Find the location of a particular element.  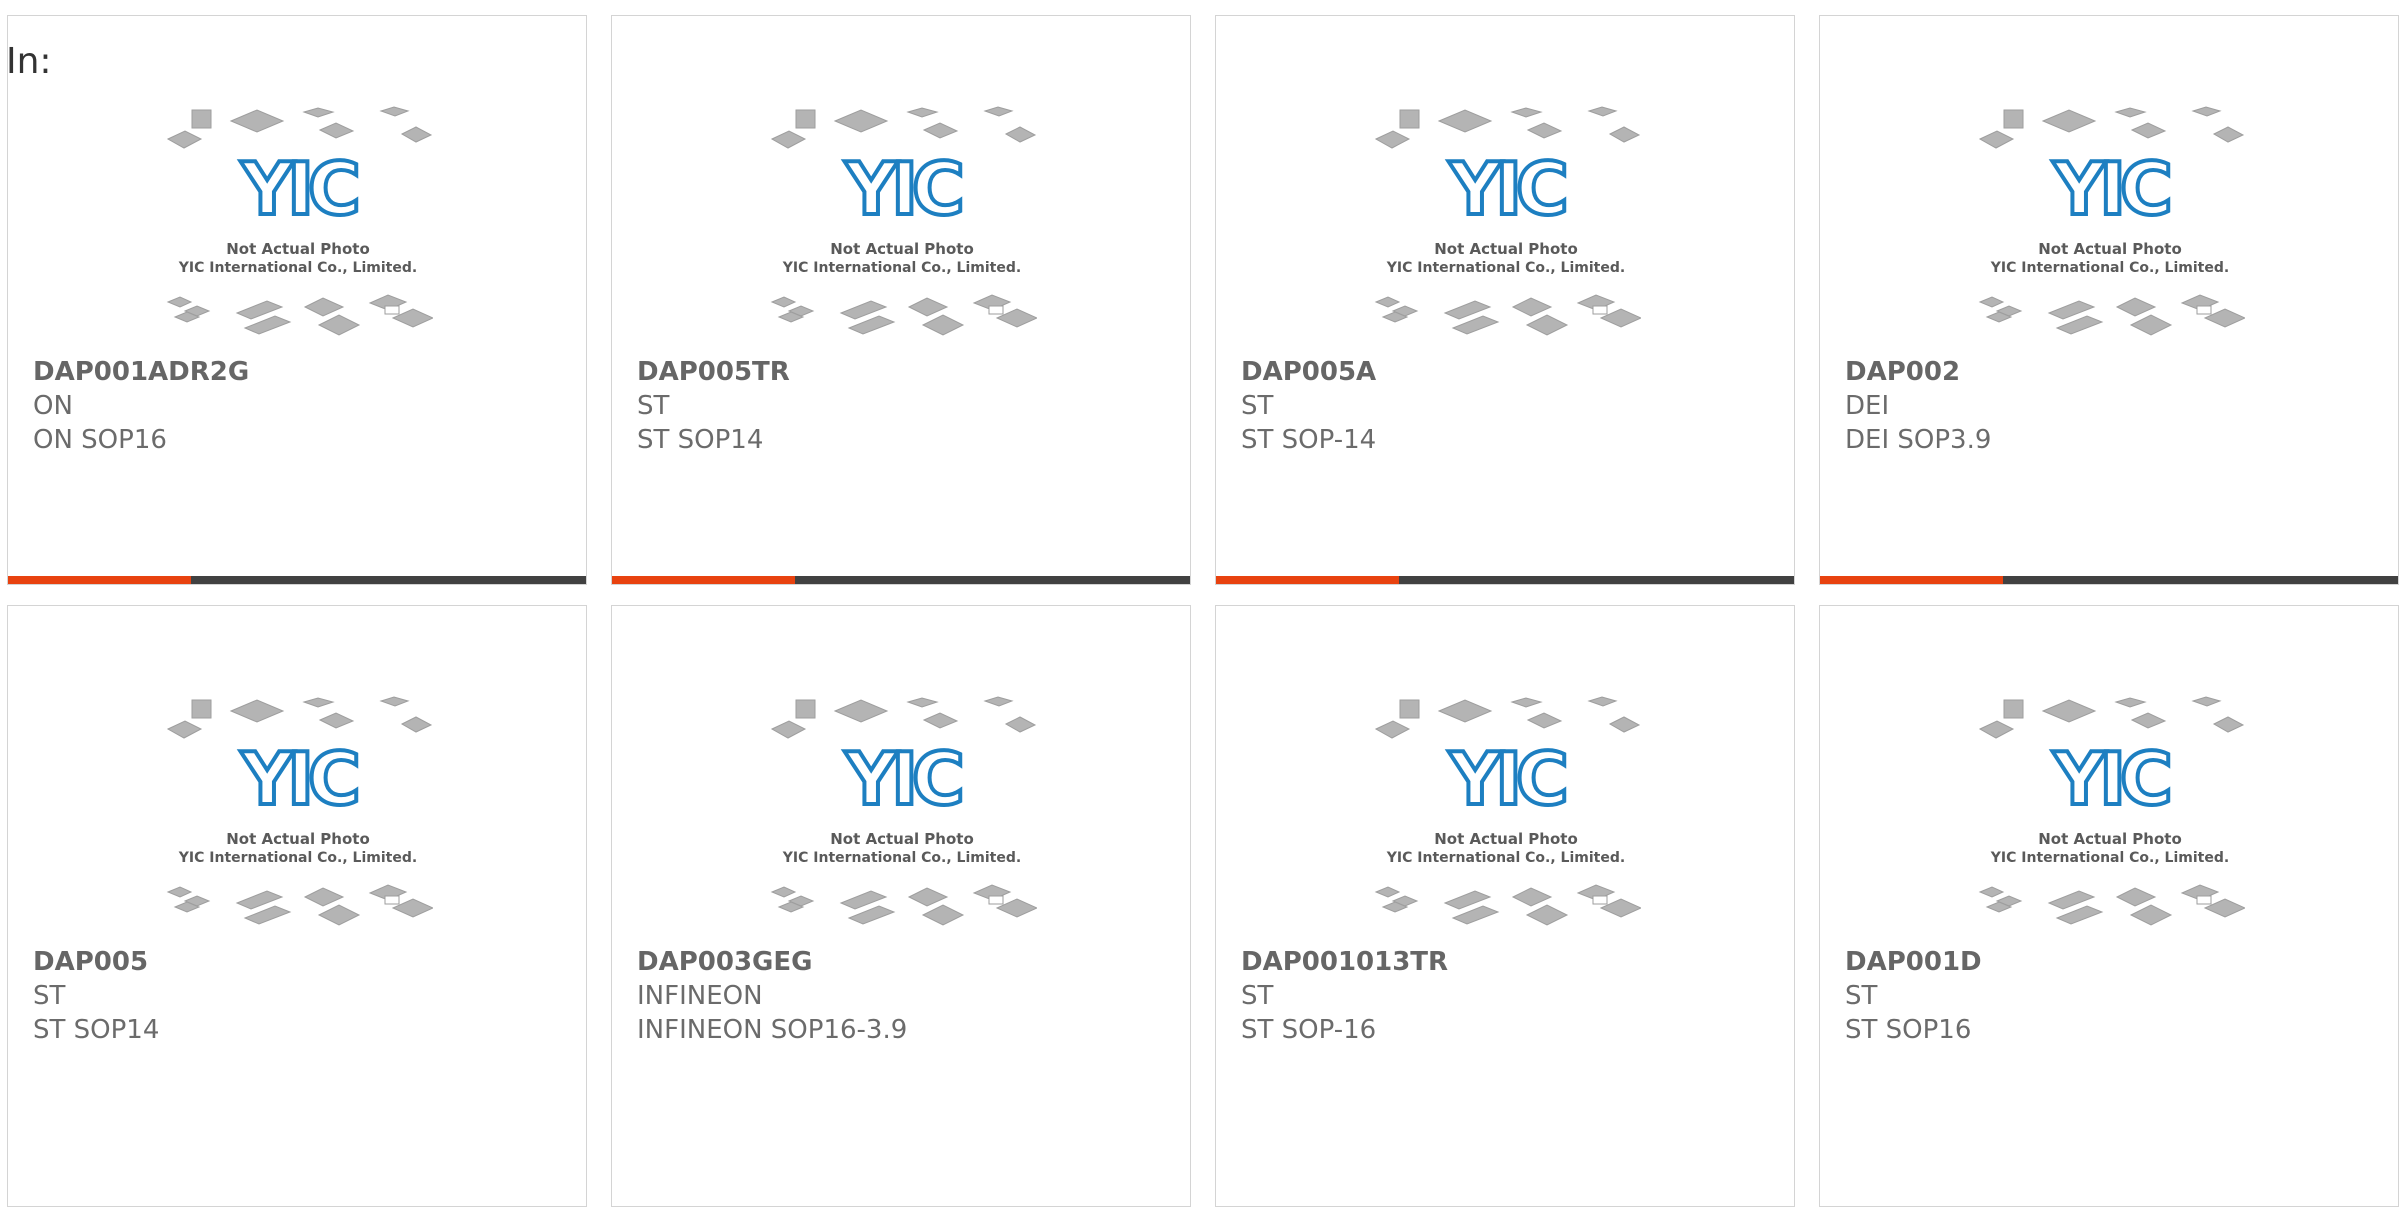

package-description: ST SOP14 is located at coordinates (96, 1030).